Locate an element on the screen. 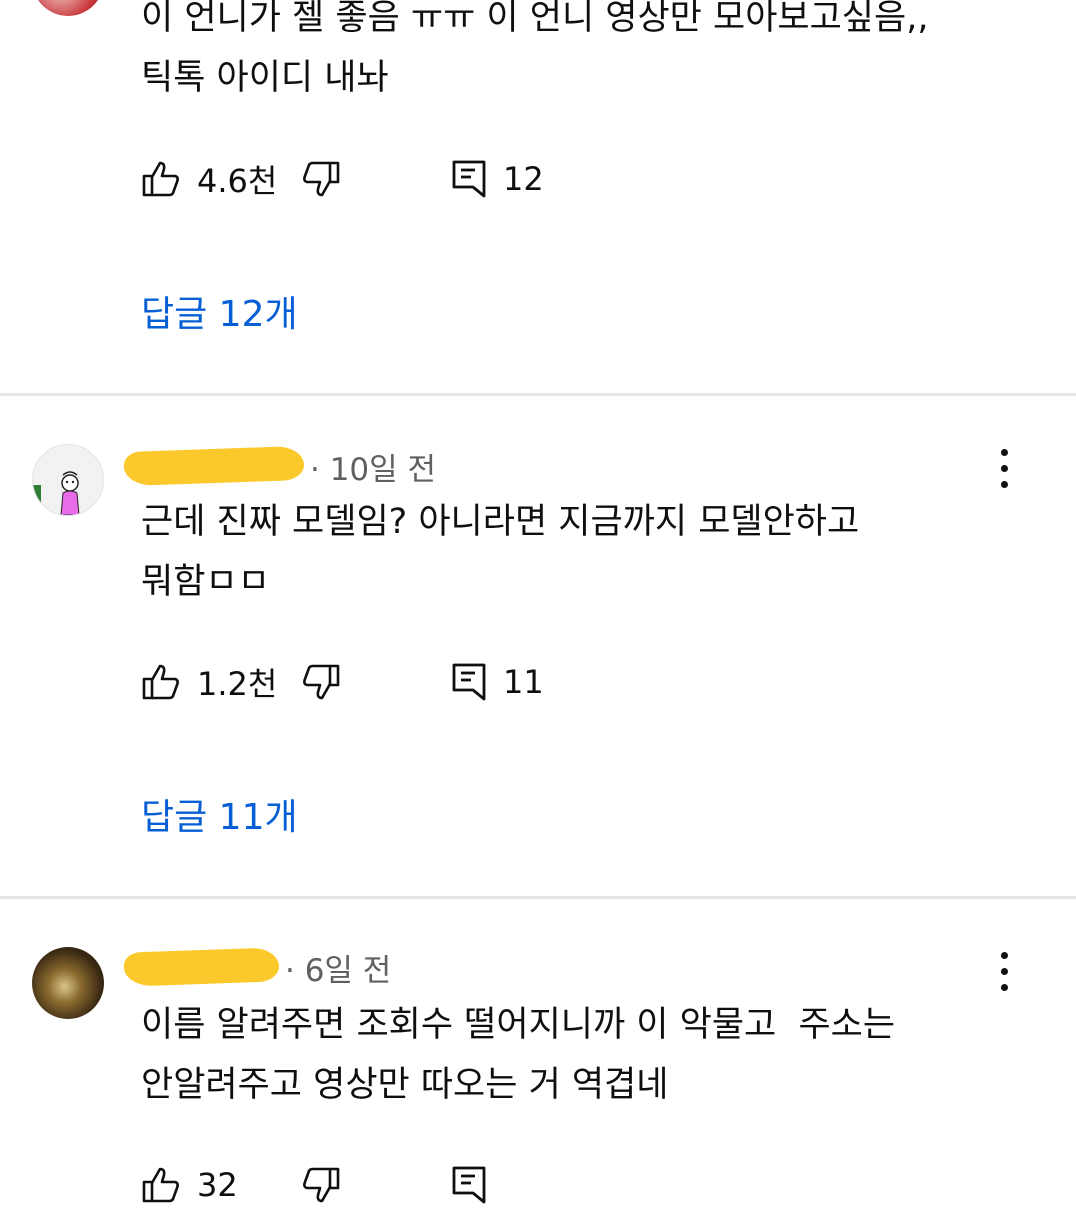 Image resolution: width=1076 pixels, height=1231 pixels. reply-button: 12 is located at coordinates (497, 179).